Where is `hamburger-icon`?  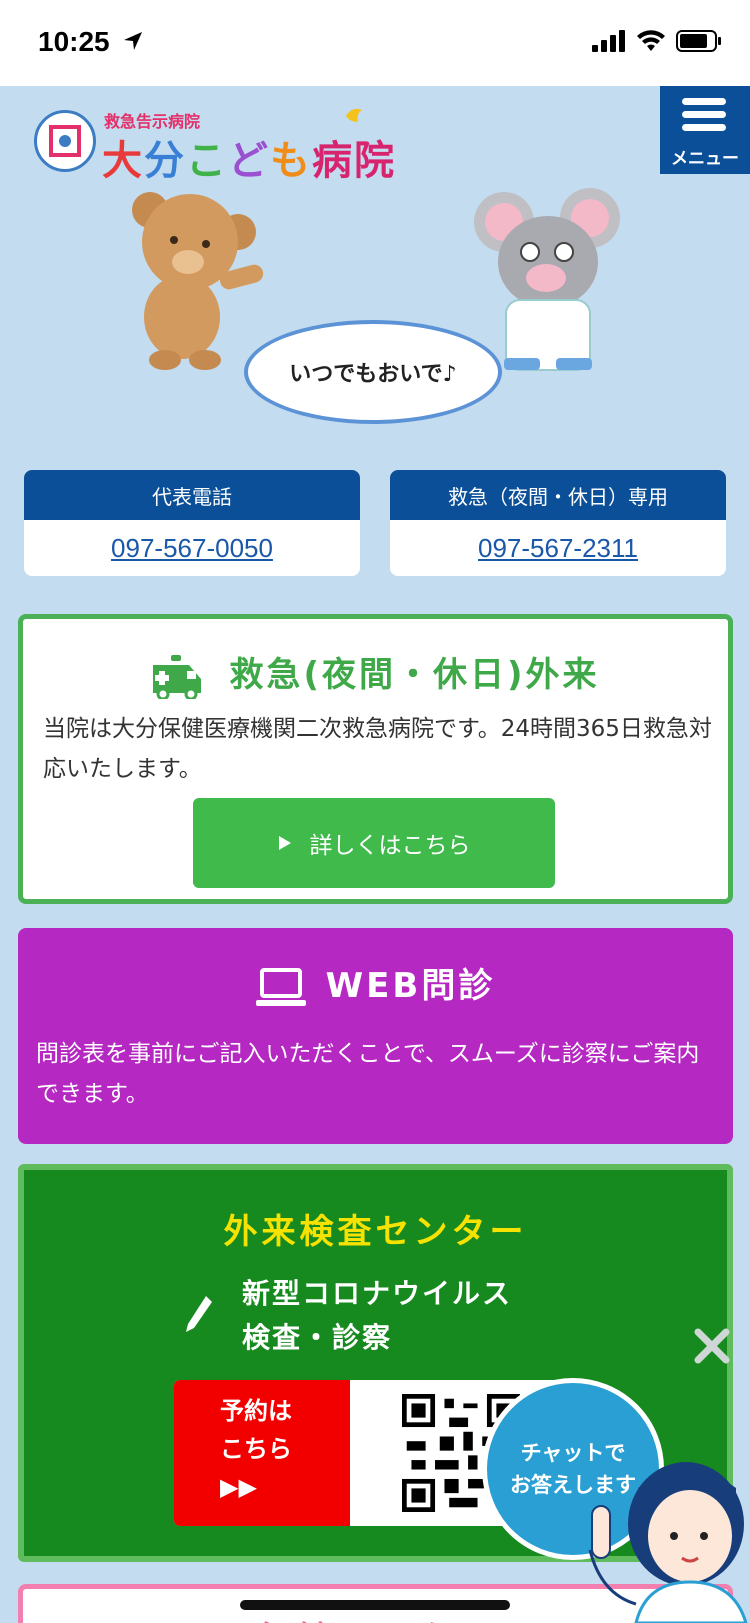
hamburger-icon is located at coordinates (704, 117).